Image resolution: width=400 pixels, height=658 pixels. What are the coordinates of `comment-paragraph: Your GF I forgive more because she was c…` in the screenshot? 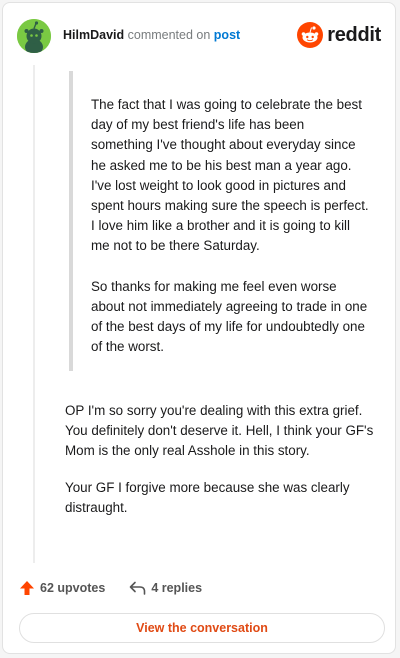 It's located at (207, 497).